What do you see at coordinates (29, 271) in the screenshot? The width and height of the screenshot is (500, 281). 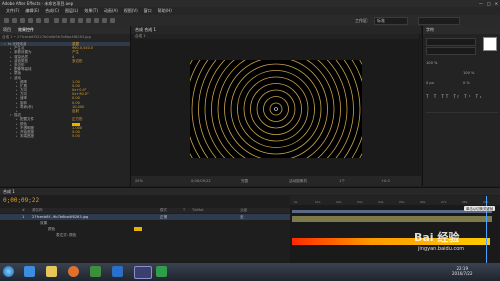 I see `ie-icon` at bounding box center [29, 271].